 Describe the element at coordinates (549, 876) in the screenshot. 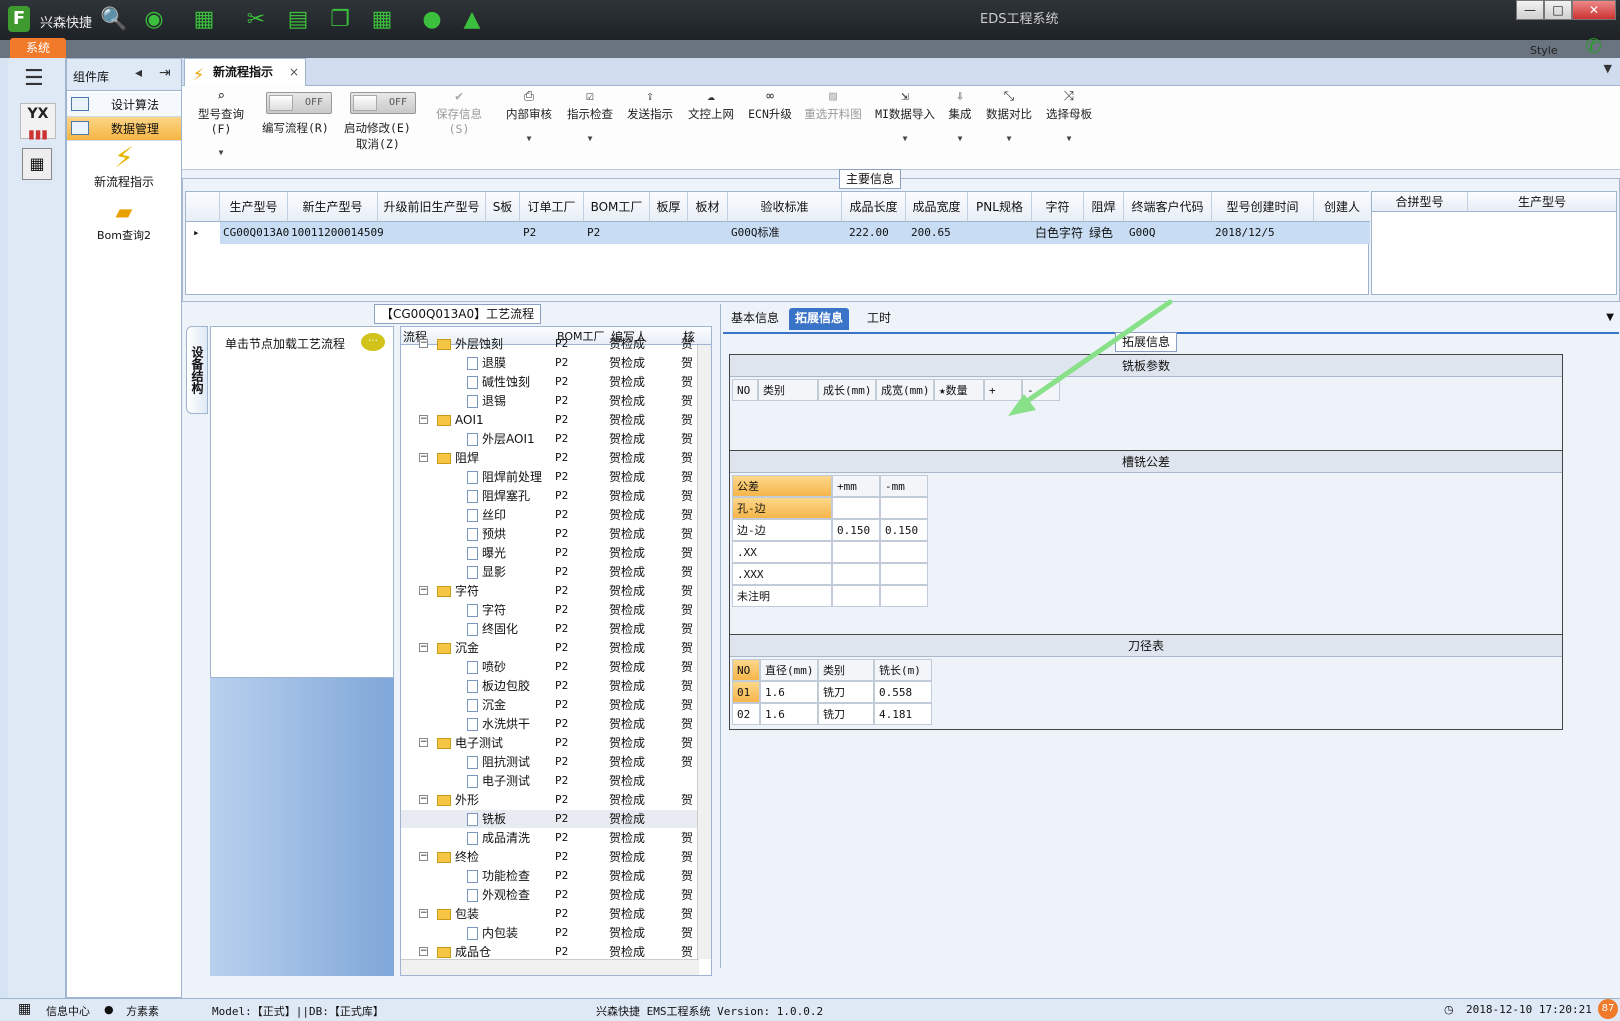

I see `tree-item-row: 功能检查 P2 贺检成 贺` at that location.